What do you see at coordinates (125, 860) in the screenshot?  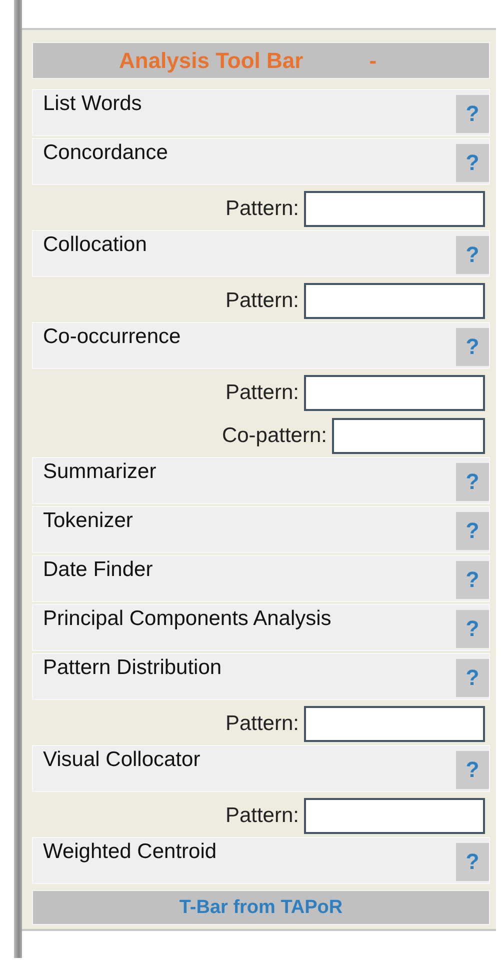 I see `tool-link: Weighted Centroid` at bounding box center [125, 860].